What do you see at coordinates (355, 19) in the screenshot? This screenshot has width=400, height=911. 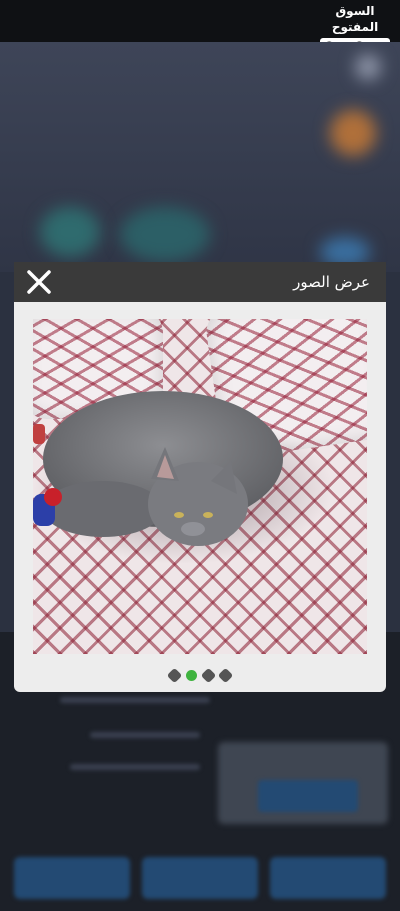 I see `logo-arabic-text: السوق المفتوح` at bounding box center [355, 19].